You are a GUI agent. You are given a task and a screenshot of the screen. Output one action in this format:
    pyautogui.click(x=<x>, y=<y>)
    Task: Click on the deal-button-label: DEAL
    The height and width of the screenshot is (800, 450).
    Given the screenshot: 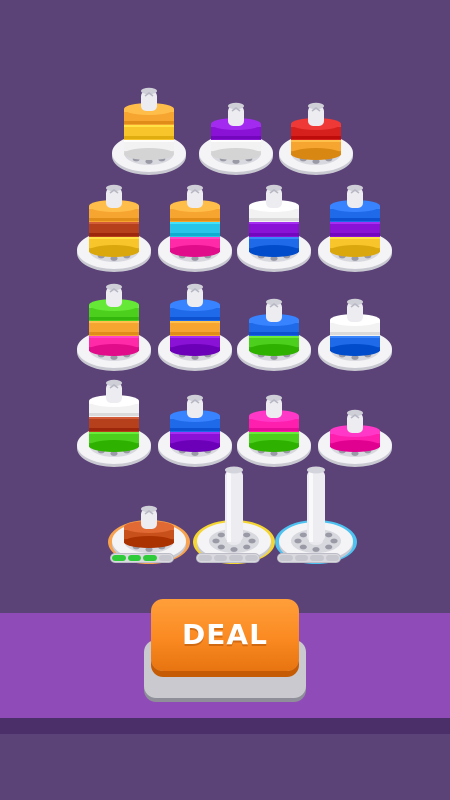 What is the action you would take?
    pyautogui.click(x=225, y=634)
    